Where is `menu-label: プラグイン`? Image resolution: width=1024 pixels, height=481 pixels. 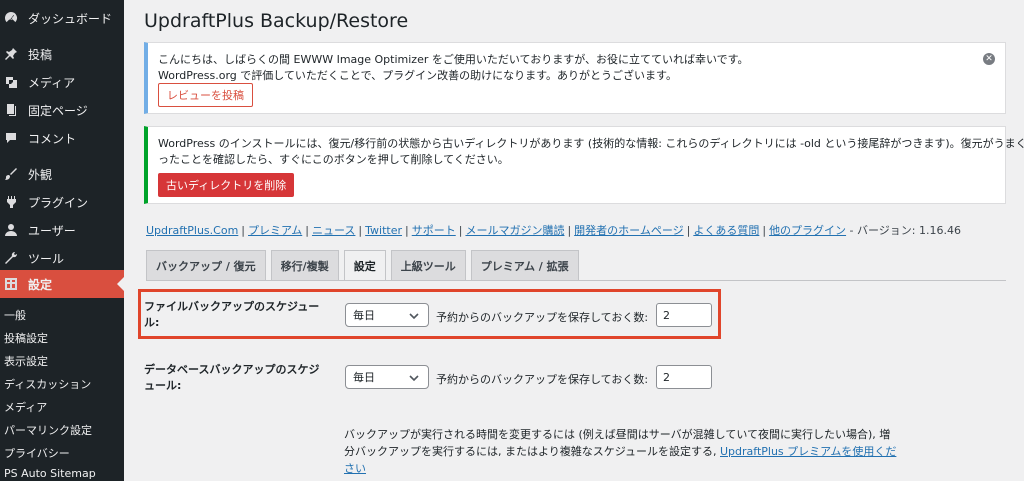
menu-label: プラグイン is located at coordinates (58, 202).